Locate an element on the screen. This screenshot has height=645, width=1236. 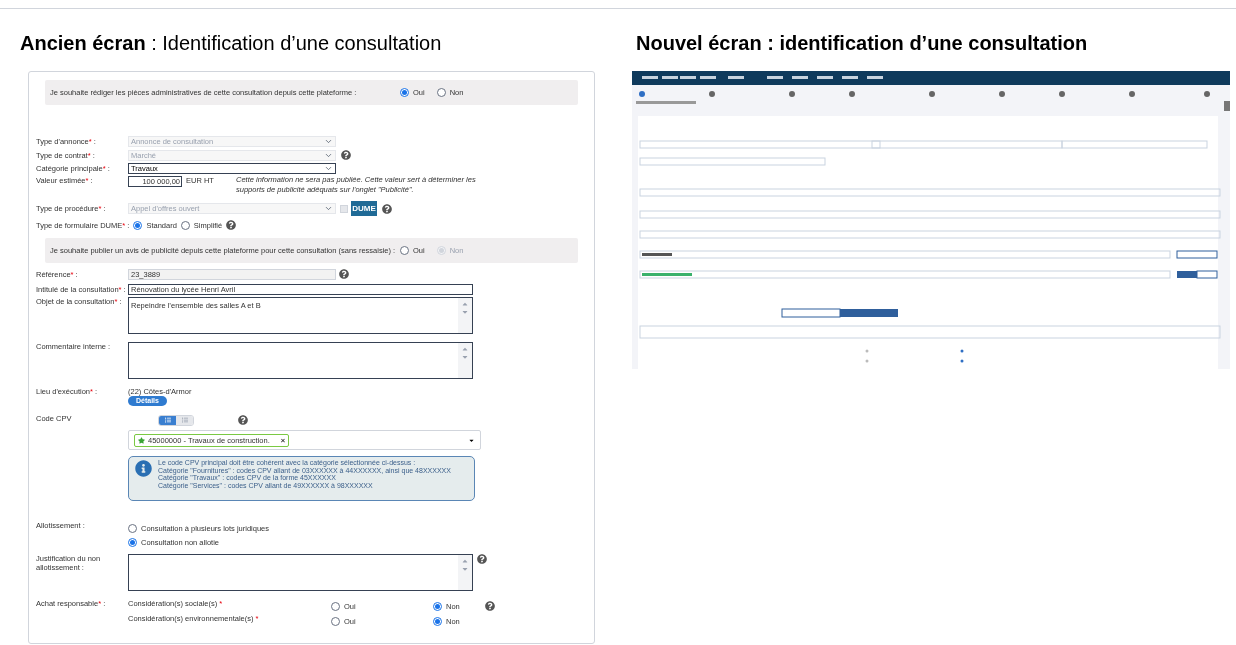
chevron-down-icon is located at coordinates (328, 208).